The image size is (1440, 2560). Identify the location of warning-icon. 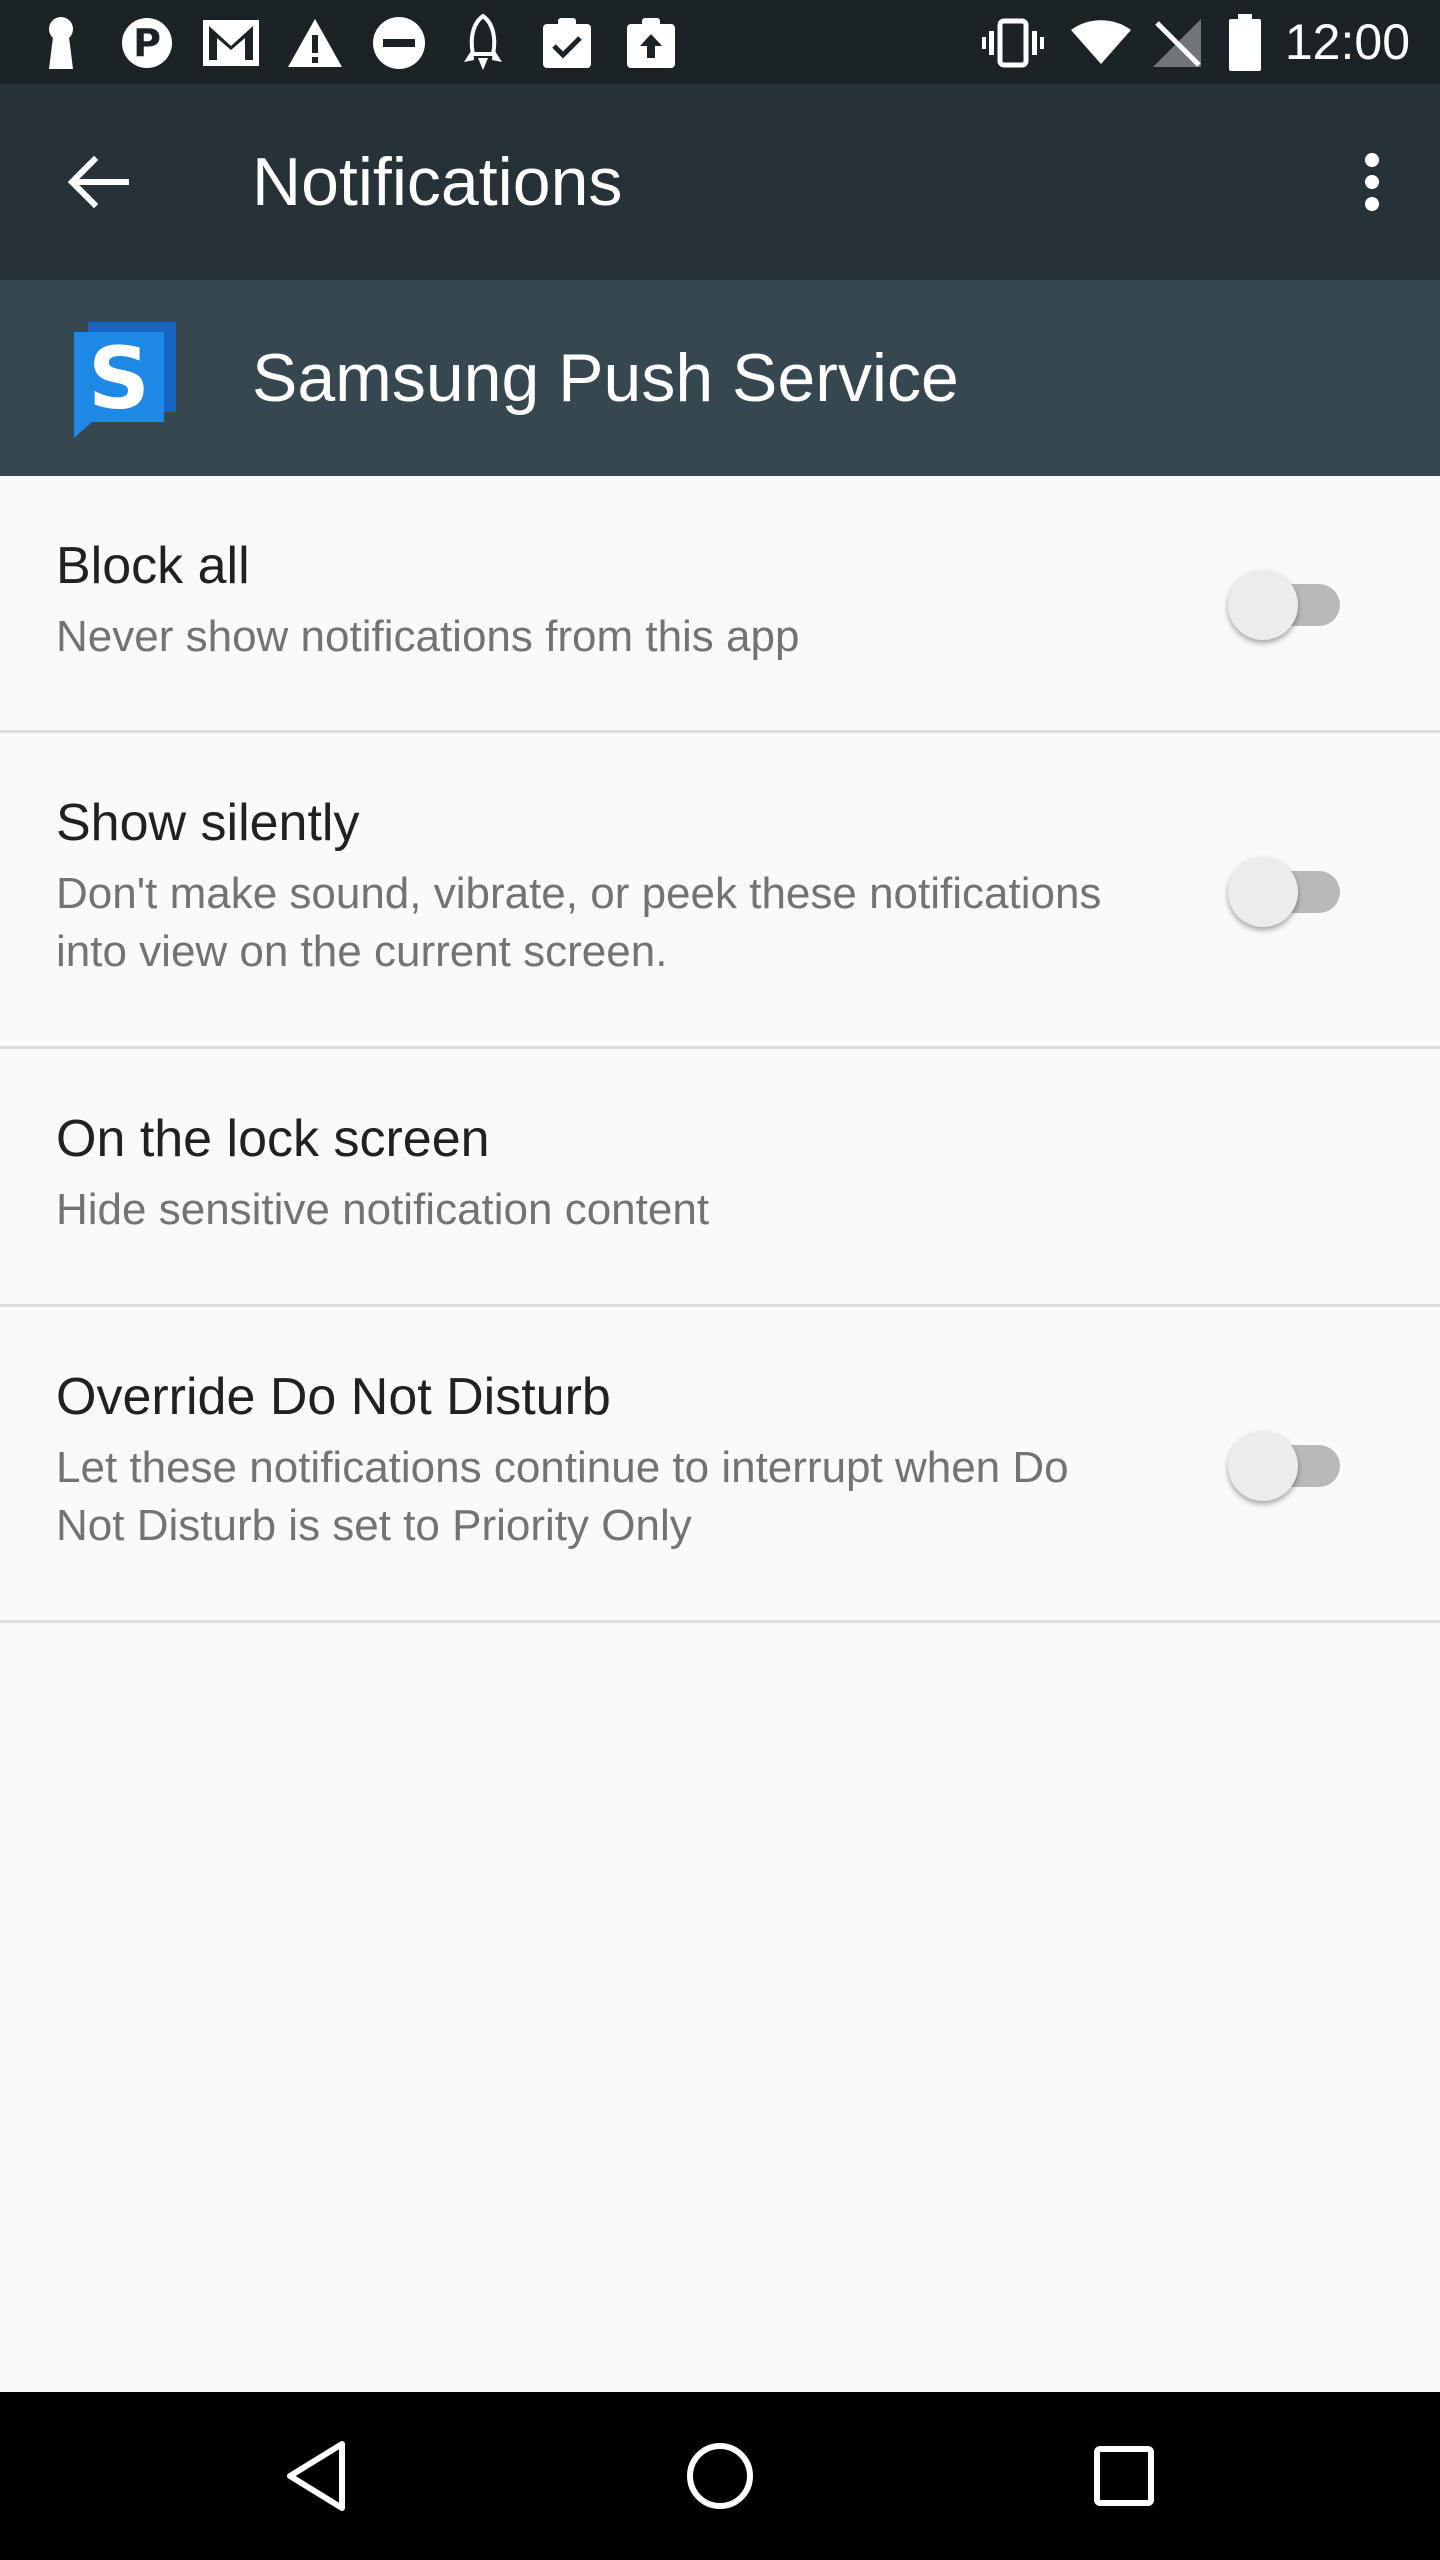
(315, 43).